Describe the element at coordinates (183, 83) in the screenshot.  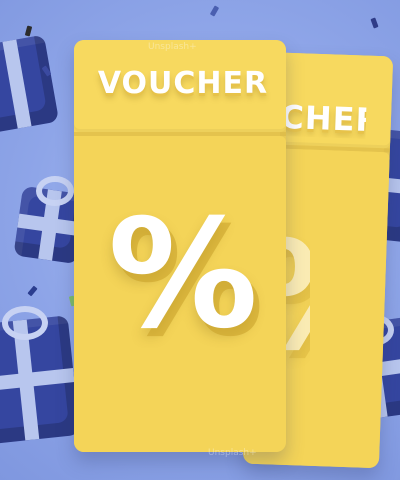
I see `voucher-front-title: VOUCHER` at that location.